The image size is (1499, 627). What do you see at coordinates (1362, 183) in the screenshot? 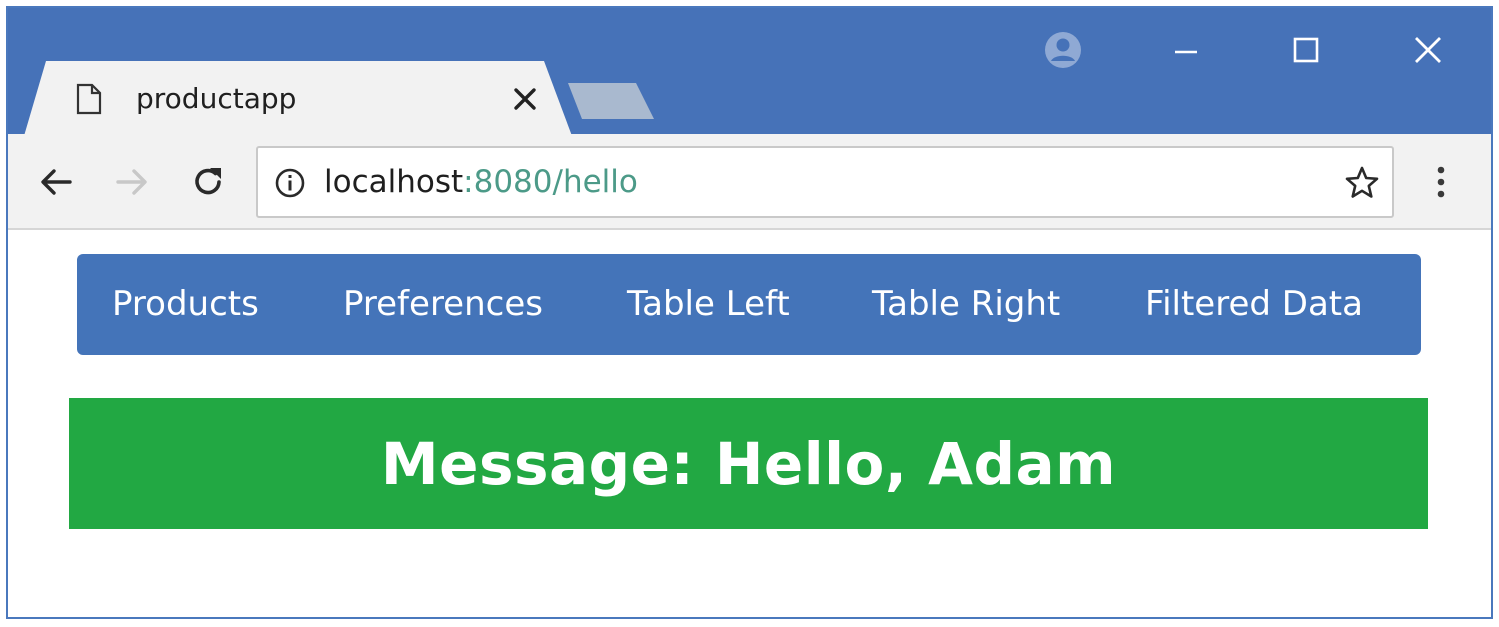
I see `star-icon` at bounding box center [1362, 183].